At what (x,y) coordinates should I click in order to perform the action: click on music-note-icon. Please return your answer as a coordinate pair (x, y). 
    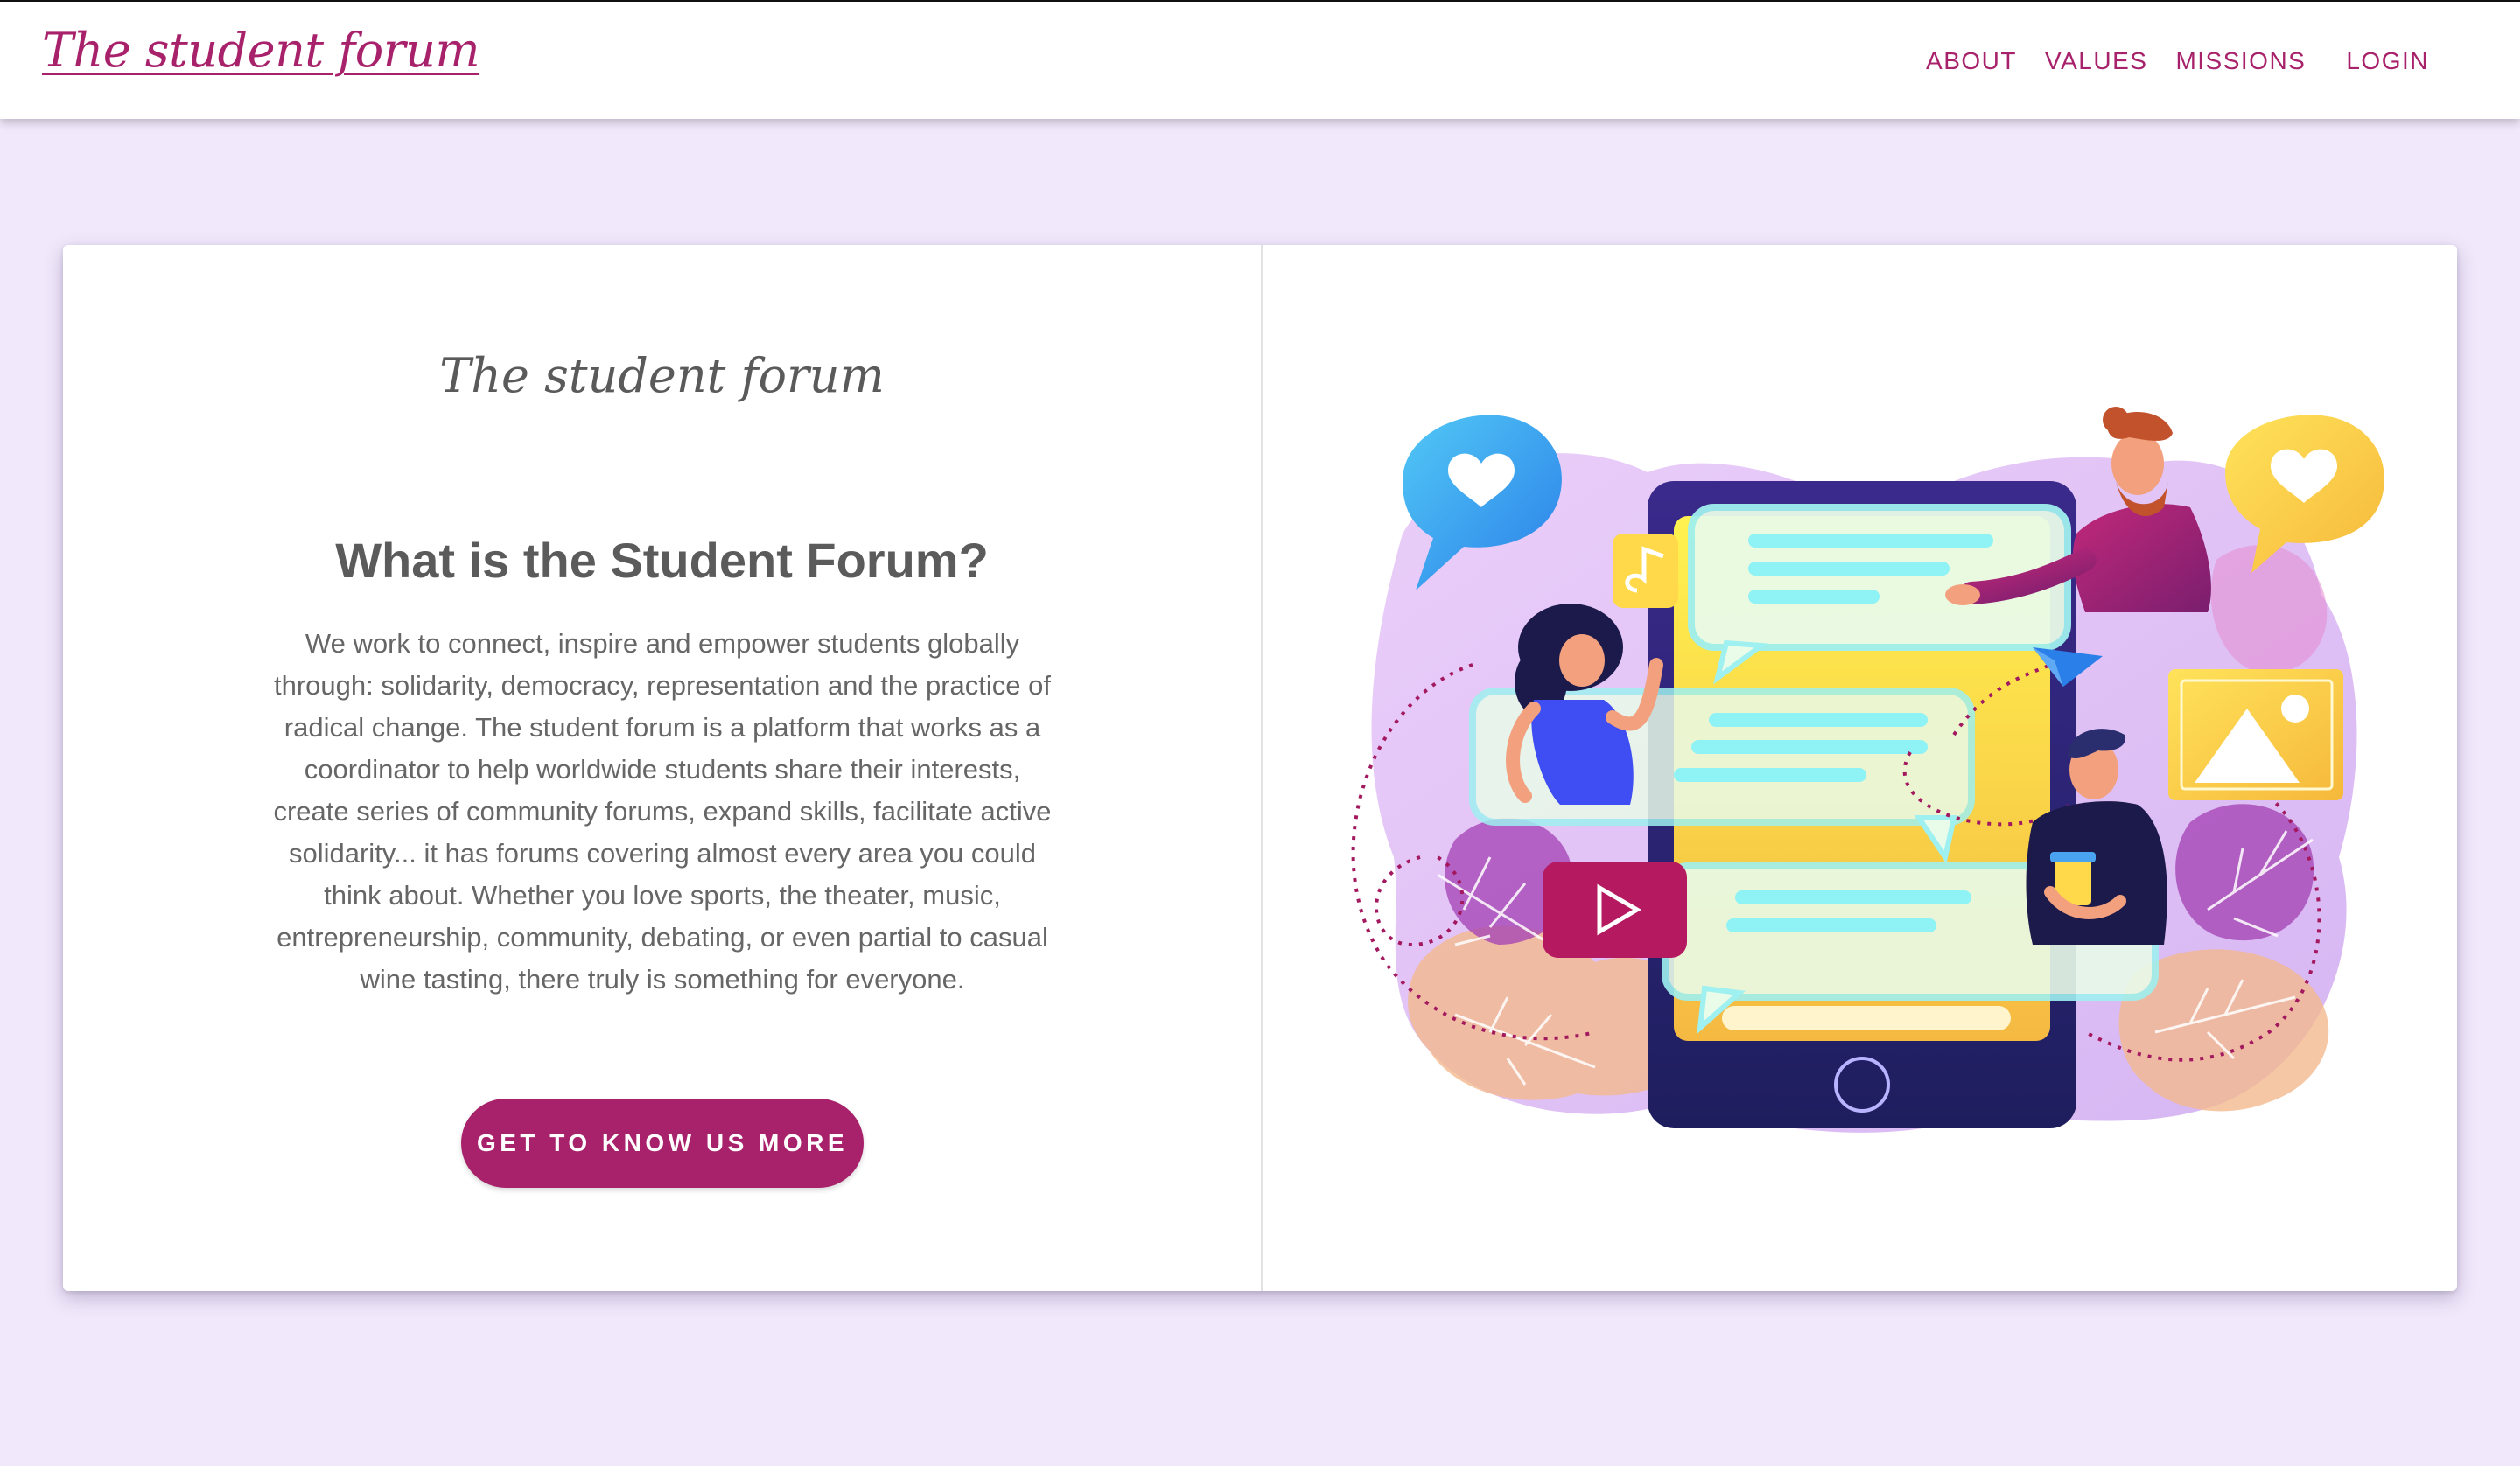
    Looking at the image, I should click on (1645, 571).